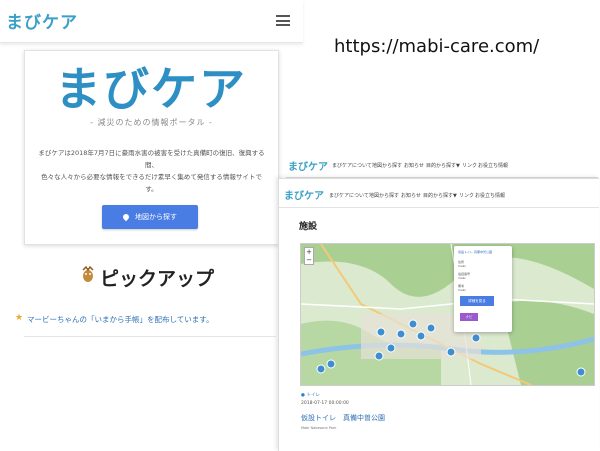  Describe the element at coordinates (88, 273) in the screenshot. I see `mascot-icon` at that location.